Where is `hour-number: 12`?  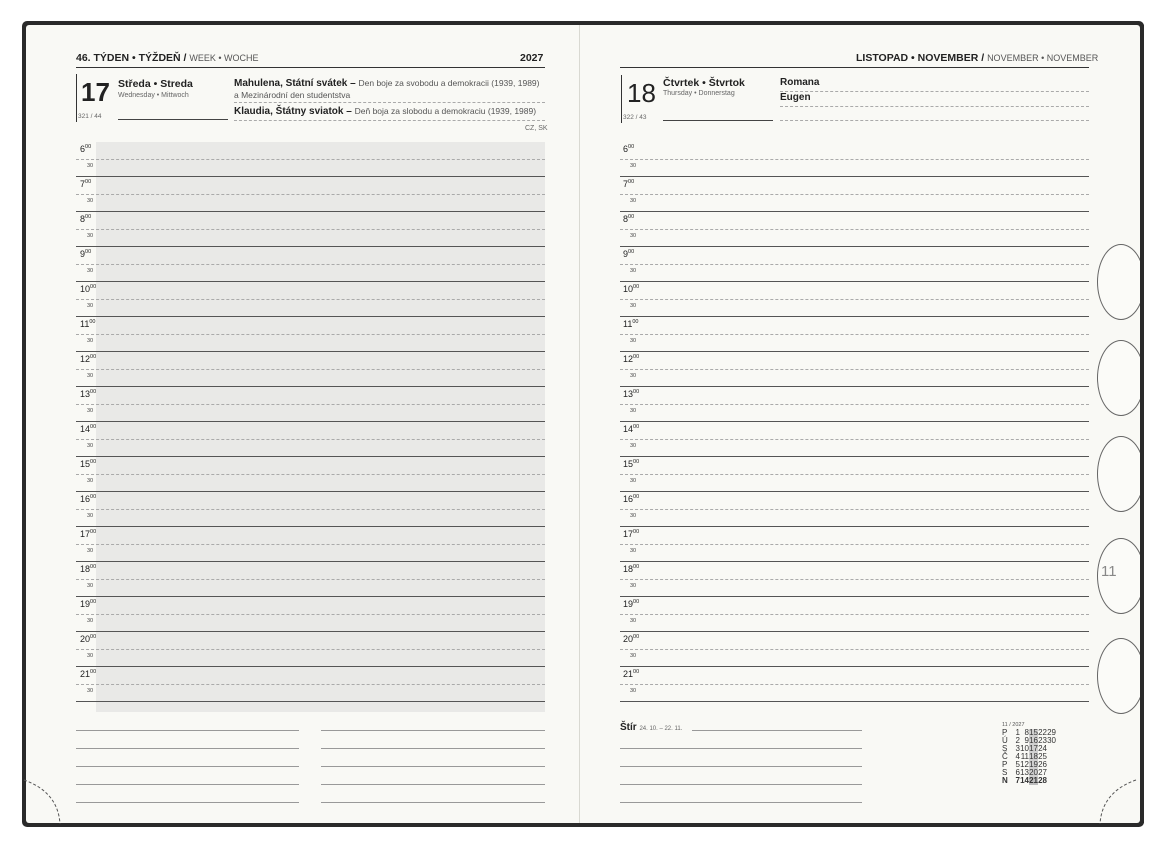 hour-number: 12 is located at coordinates (628, 359).